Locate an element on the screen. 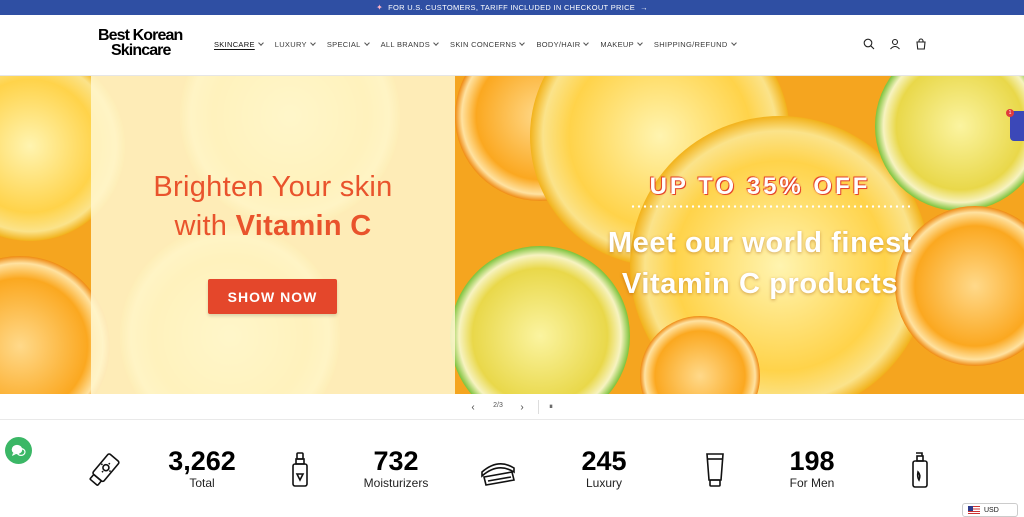  nav-item-skincare: SKINCARE is located at coordinates (239, 44).